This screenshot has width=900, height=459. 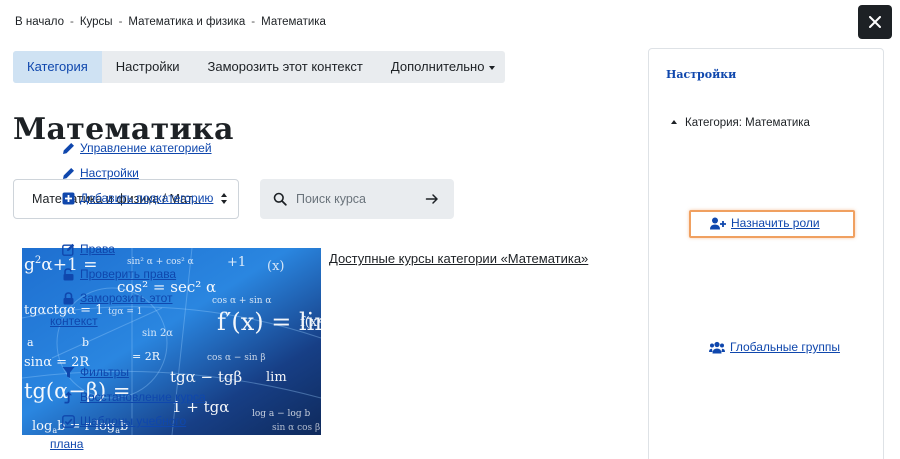 What do you see at coordinates (137, 148) in the screenshot?
I see `nav-manage-category: Управление категорией` at bounding box center [137, 148].